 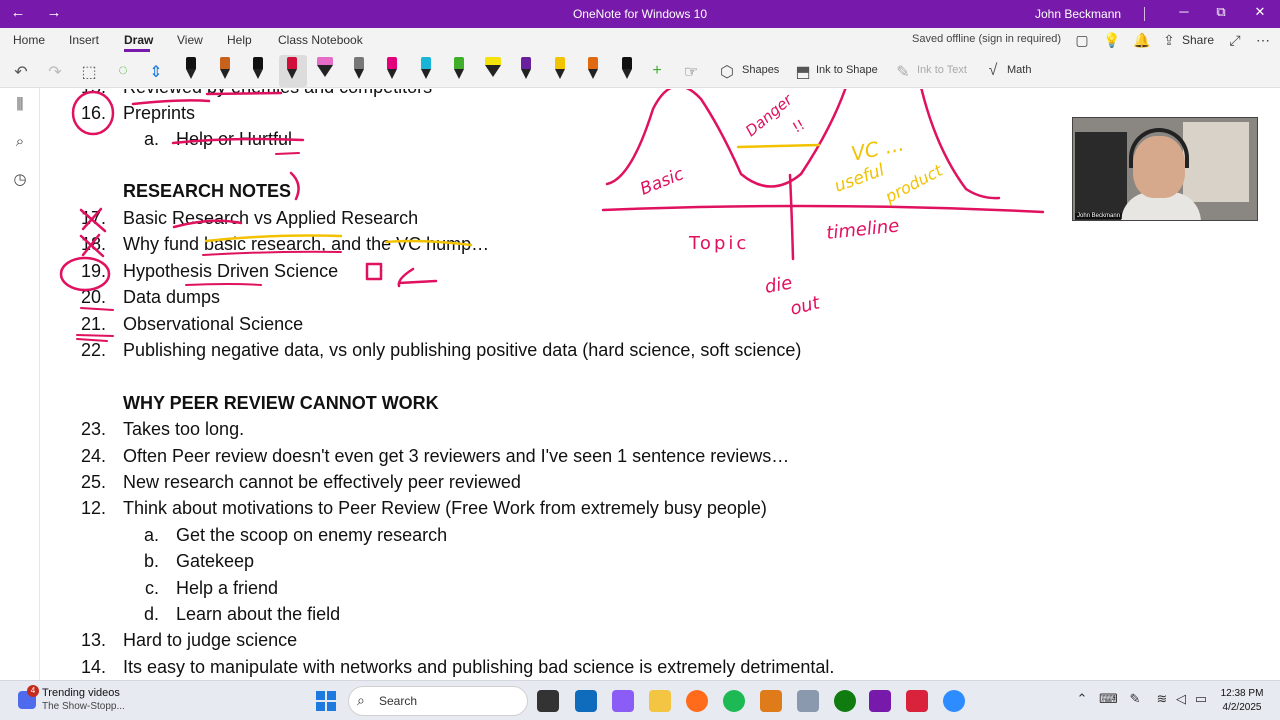 What do you see at coordinates (548, 701) in the screenshot?
I see `task-view-icon` at bounding box center [548, 701].